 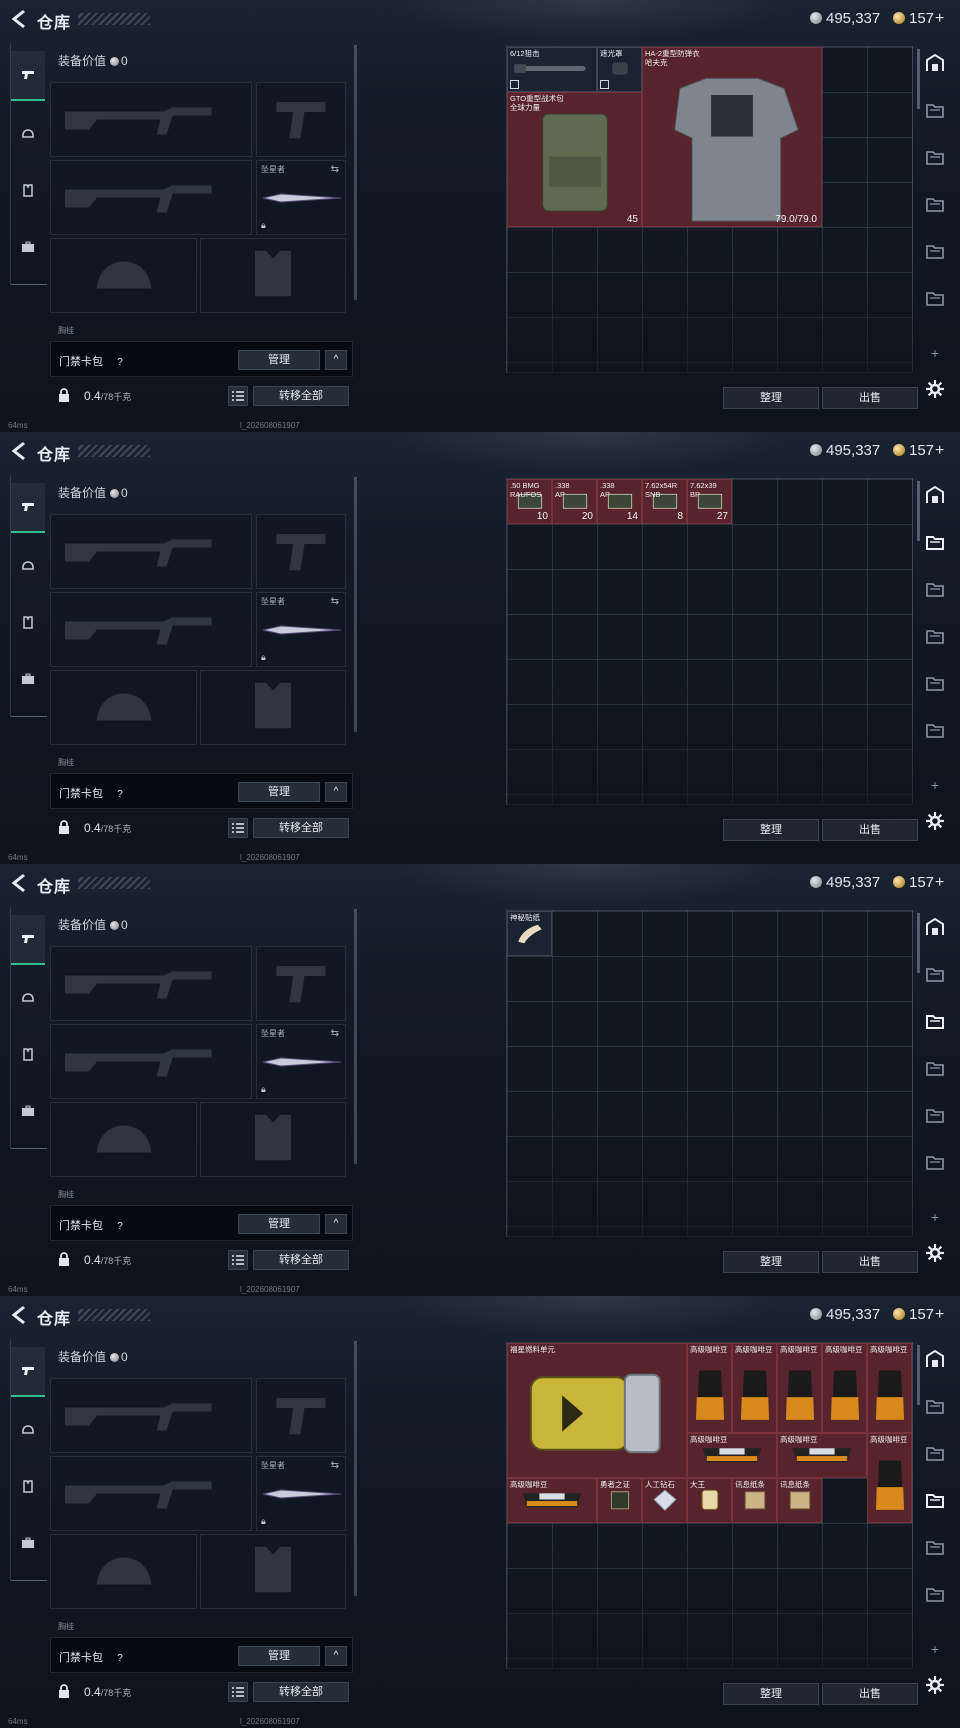 What do you see at coordinates (709, 1500) in the screenshot?
I see `inventory-item: 大王` at bounding box center [709, 1500].